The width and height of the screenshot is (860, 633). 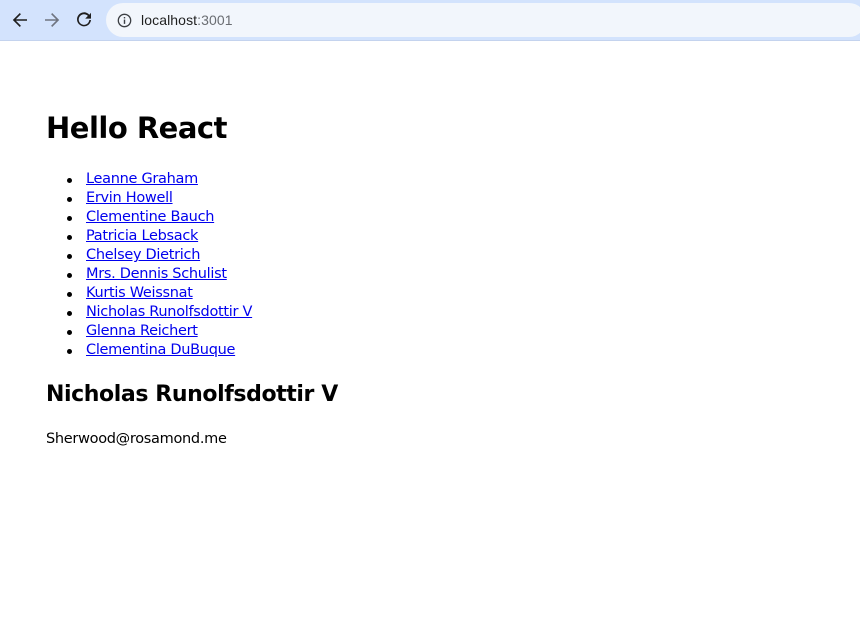 I want to click on back-button, so click(x=20, y=20).